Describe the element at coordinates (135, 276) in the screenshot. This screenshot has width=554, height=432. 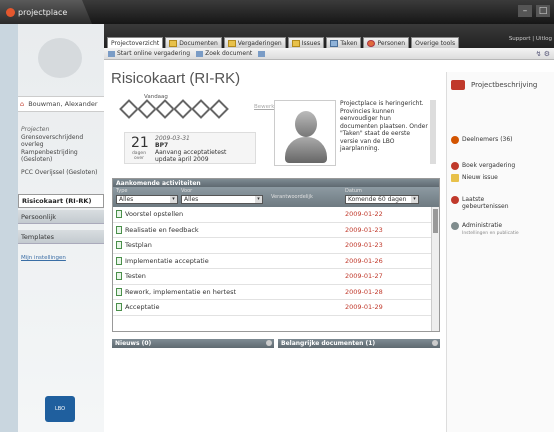
I see `activity-name: Testen` at that location.